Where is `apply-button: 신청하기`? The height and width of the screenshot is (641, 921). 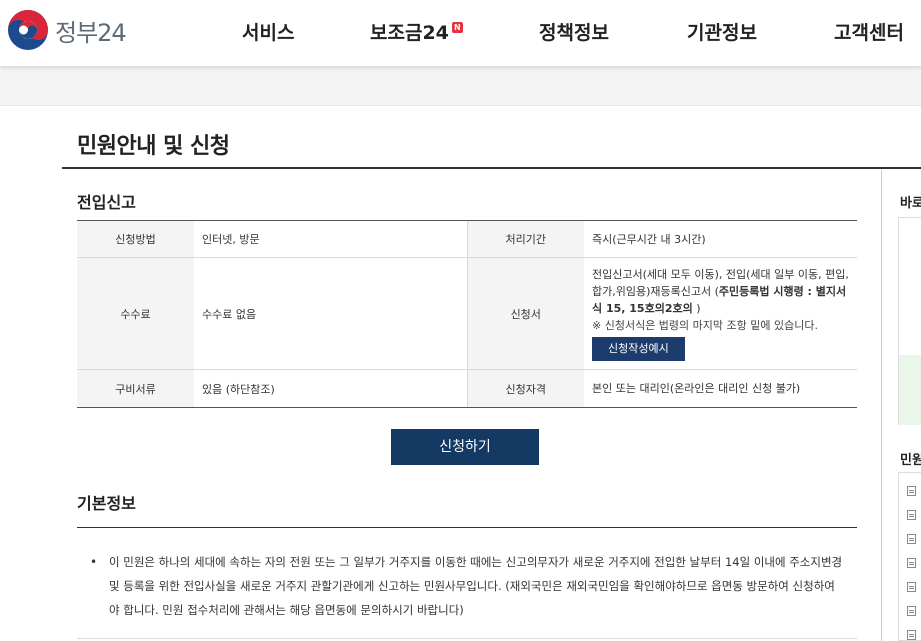
apply-button: 신청하기 is located at coordinates (465, 447).